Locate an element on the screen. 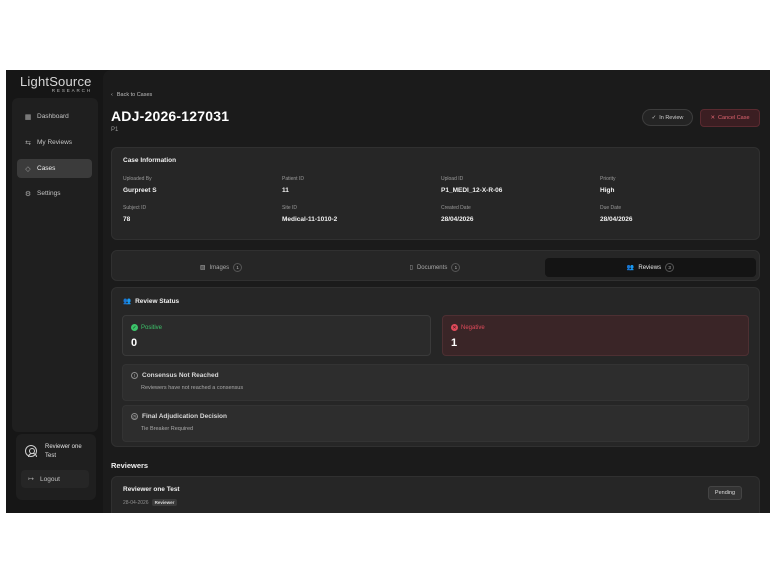 Image resolution: width=776 pixels, height=582 pixels. logout-icon: ↦ is located at coordinates (31, 479).